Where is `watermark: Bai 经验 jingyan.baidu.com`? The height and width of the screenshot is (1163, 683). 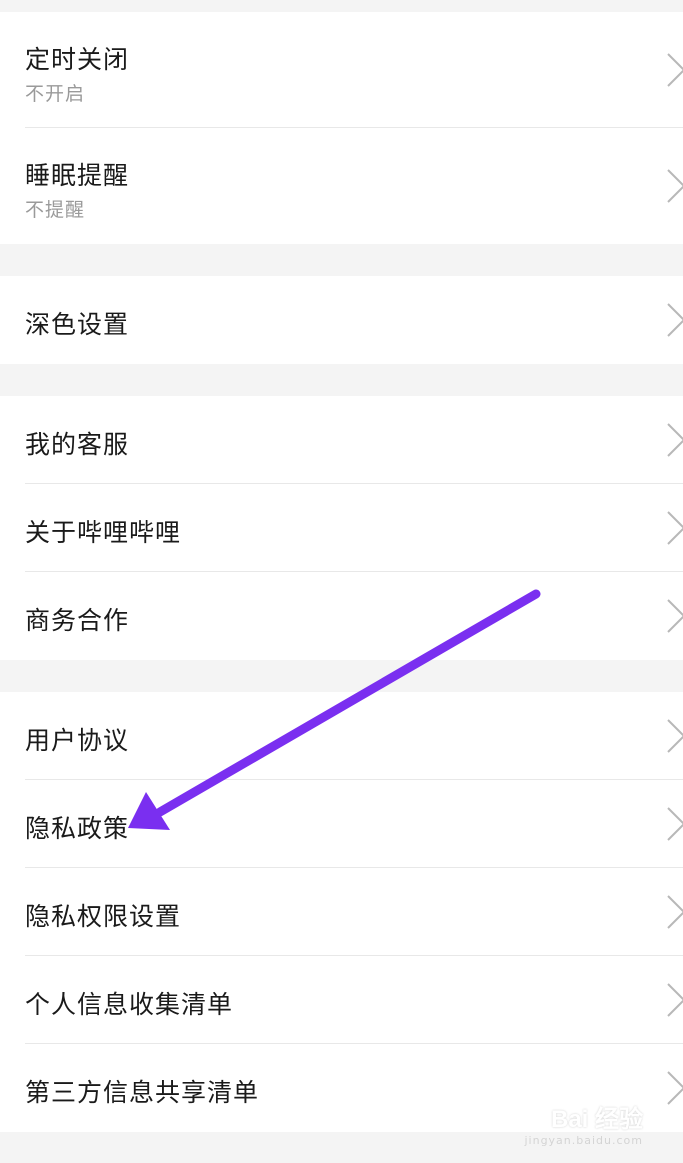 watermark: Bai 经验 jingyan.baidu.com is located at coordinates (583, 1123).